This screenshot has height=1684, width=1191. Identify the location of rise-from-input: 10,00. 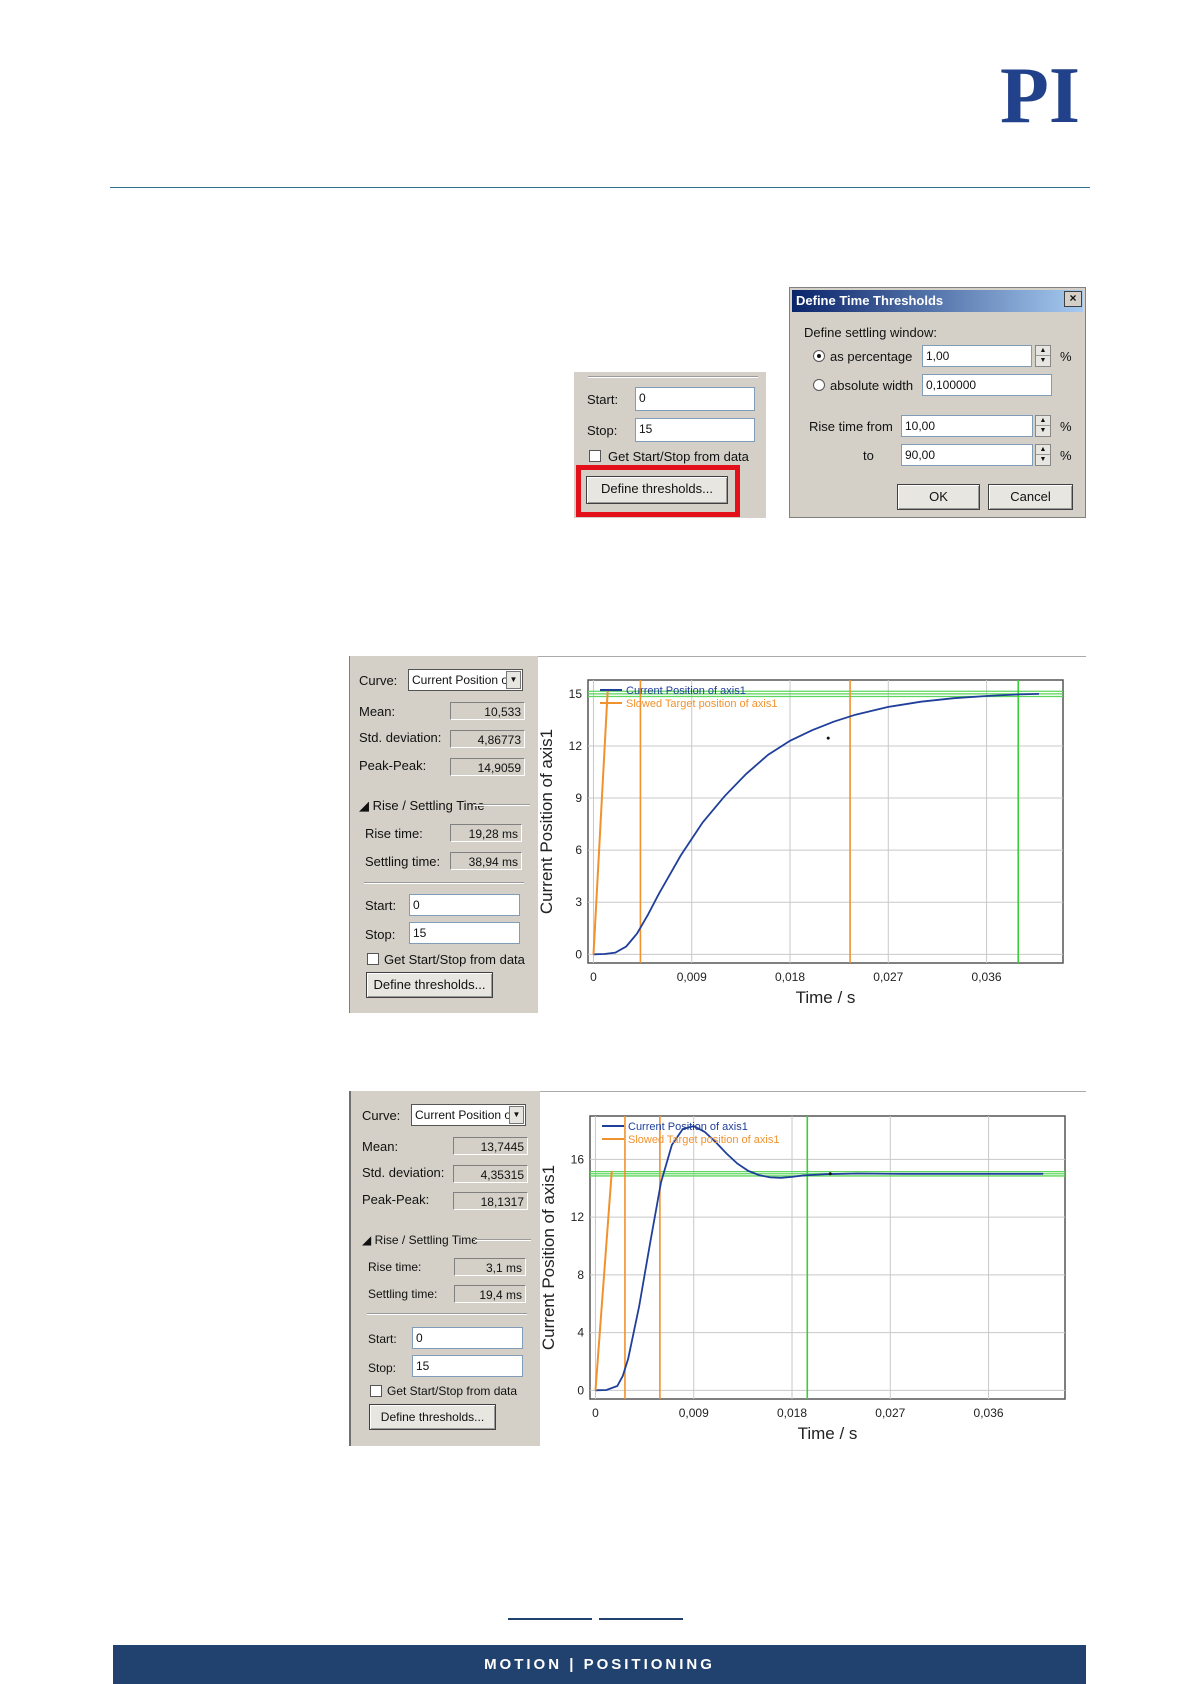
(967, 426).